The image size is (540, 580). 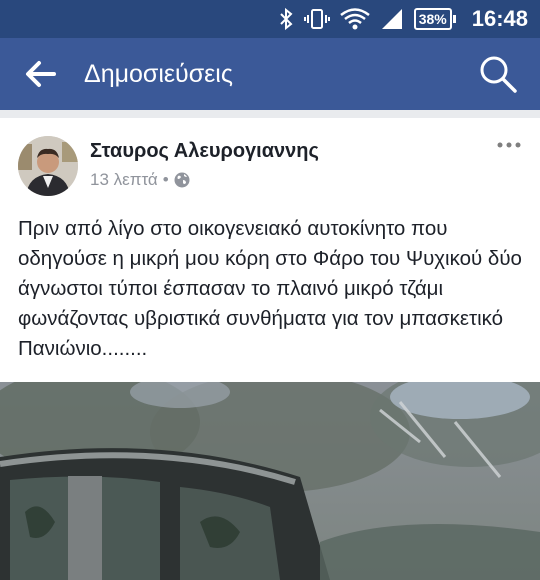 I want to click on back-arrow-icon, so click(x=41, y=74).